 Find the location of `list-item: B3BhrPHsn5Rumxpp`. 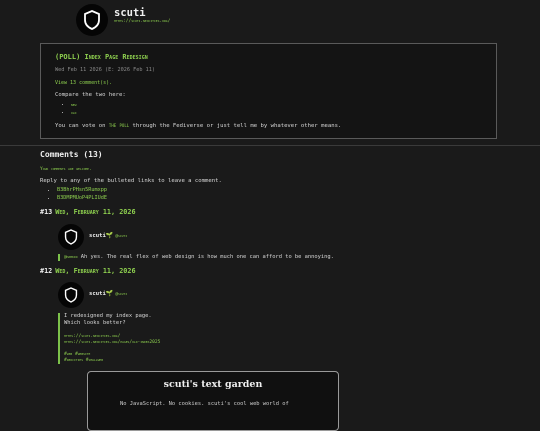

list-item: B3BhrPHsn5Rumxpp is located at coordinates (82, 190).